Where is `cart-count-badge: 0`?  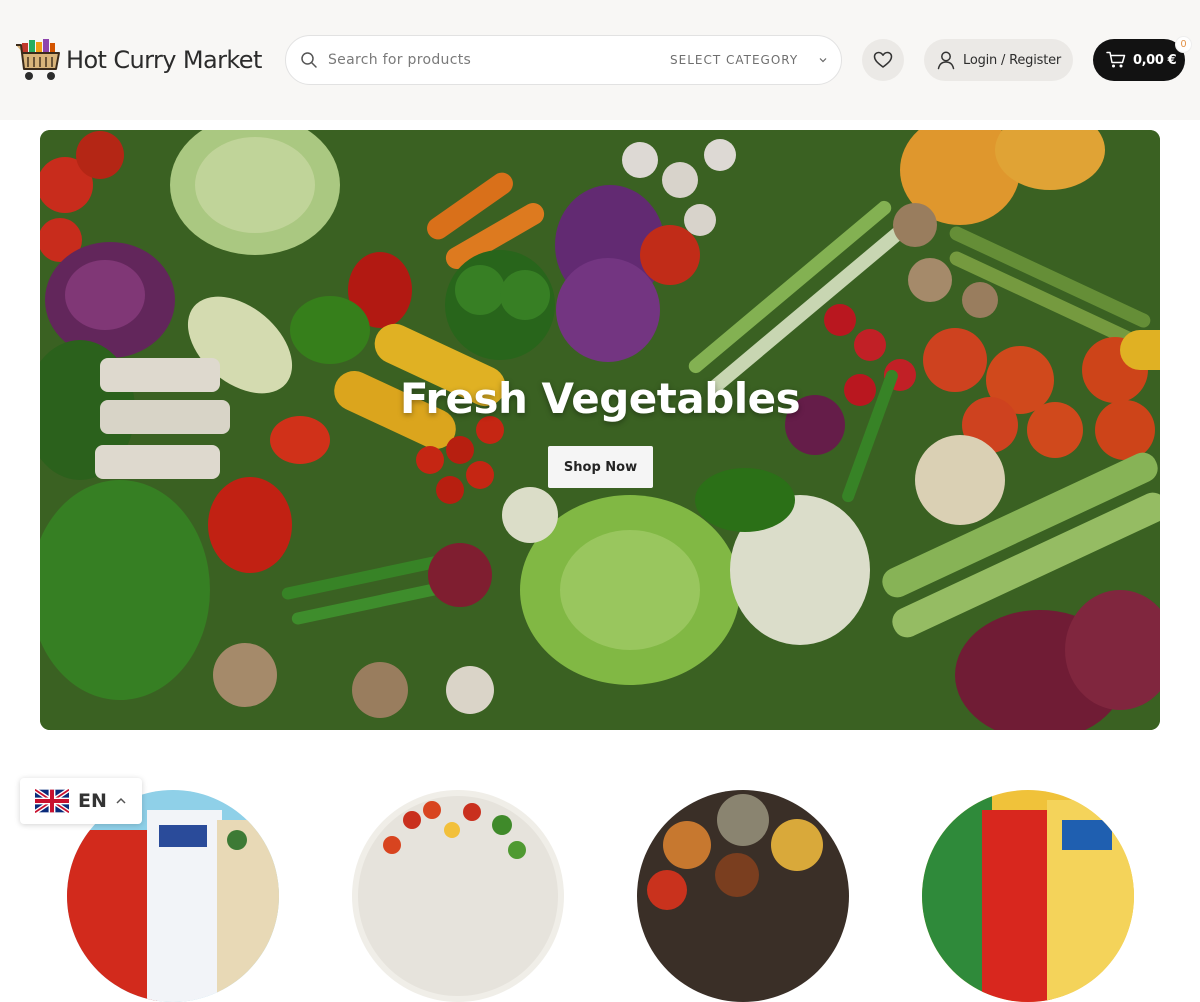 cart-count-badge: 0 is located at coordinates (1183, 44).